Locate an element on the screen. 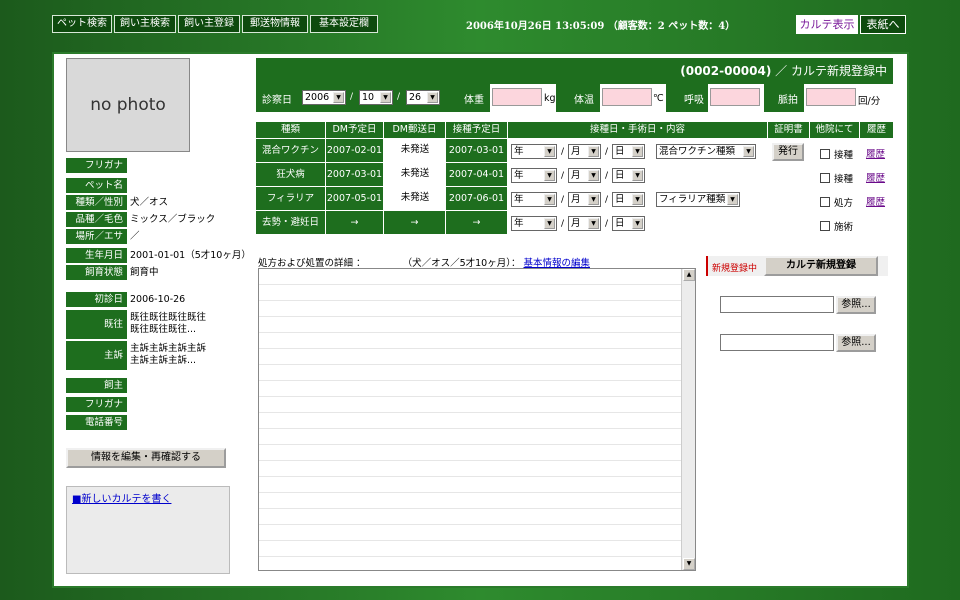  header-certificate: 証明書 is located at coordinates (789, 130).